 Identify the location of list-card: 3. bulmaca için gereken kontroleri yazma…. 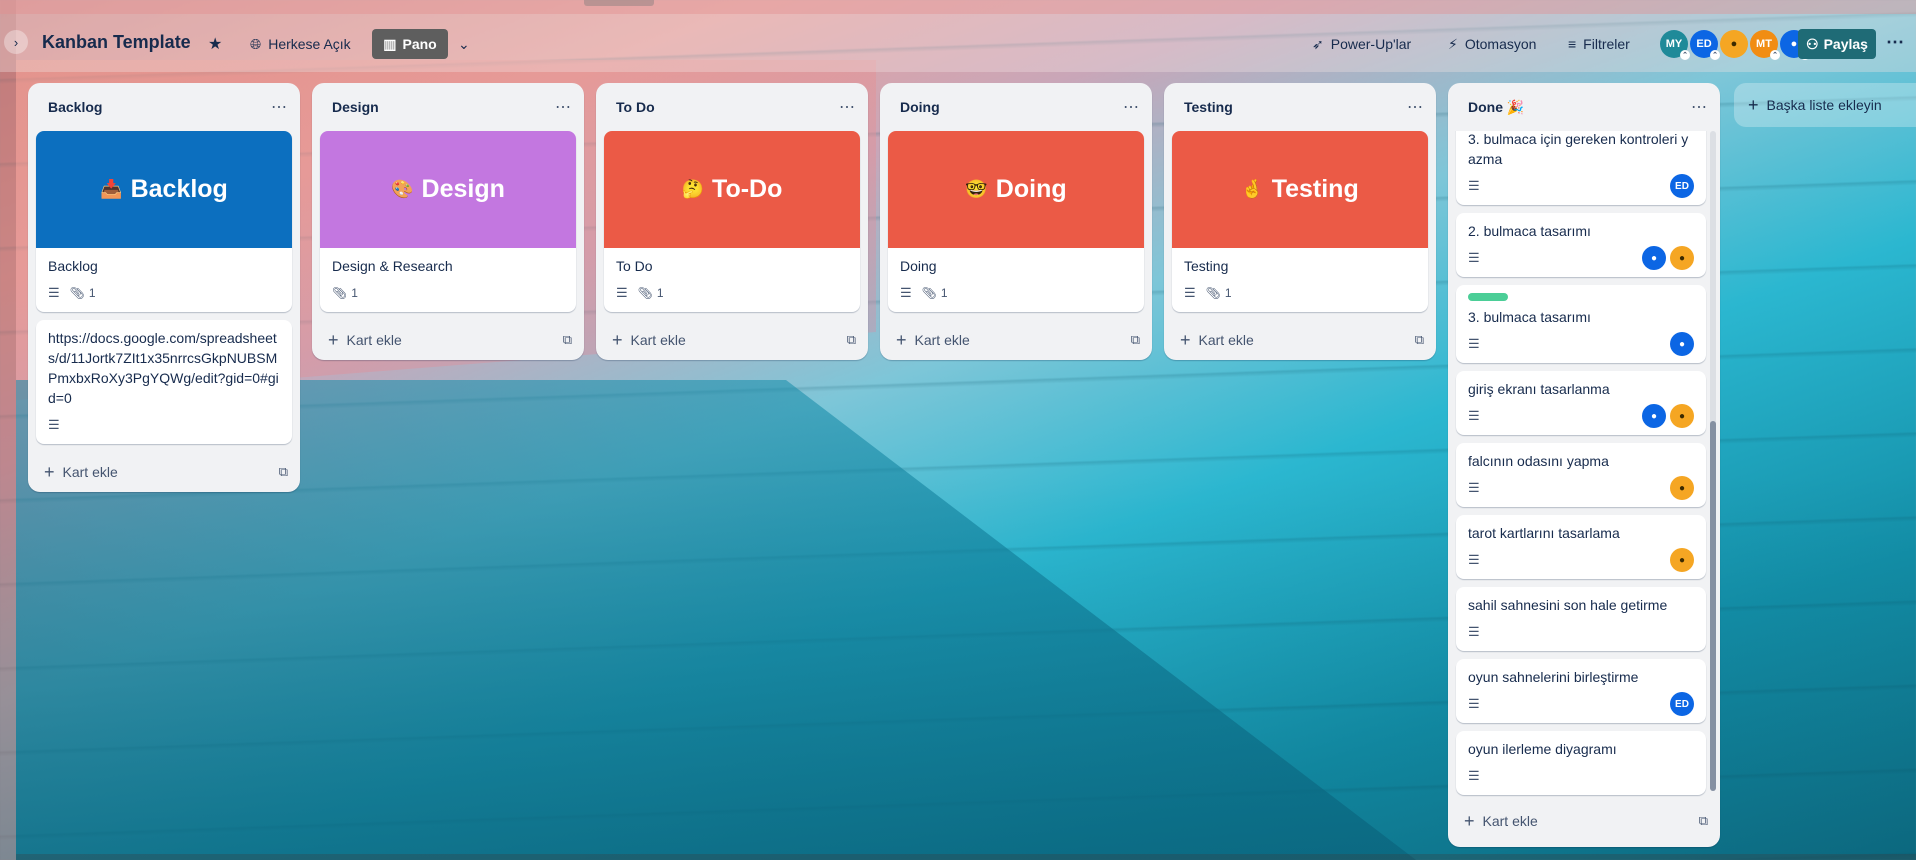
(1581, 168).